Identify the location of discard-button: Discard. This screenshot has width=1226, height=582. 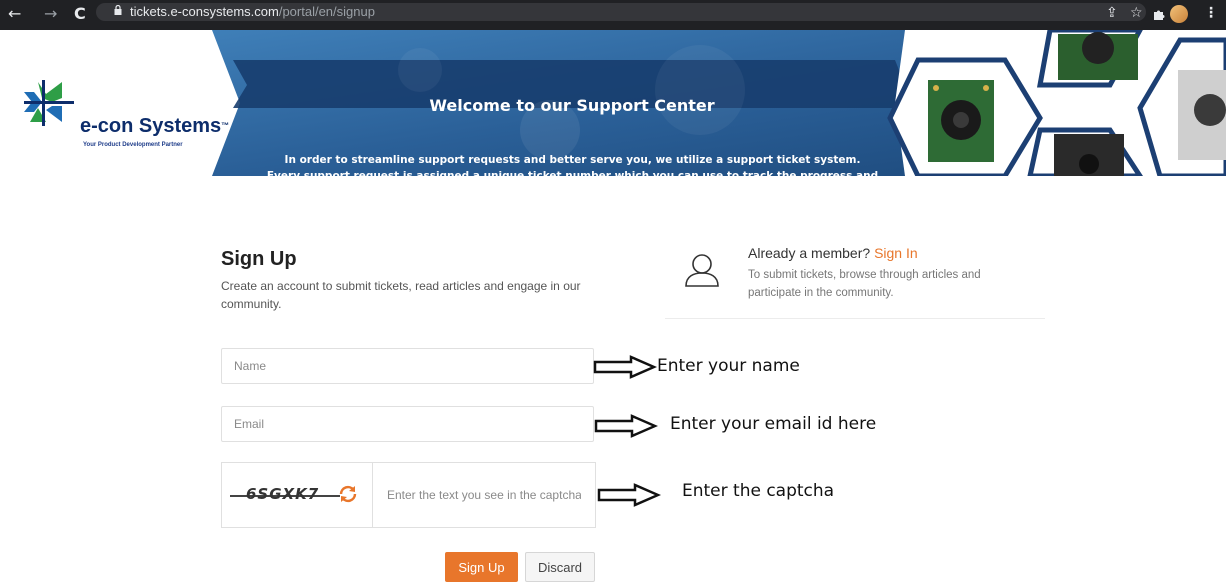
(560, 567).